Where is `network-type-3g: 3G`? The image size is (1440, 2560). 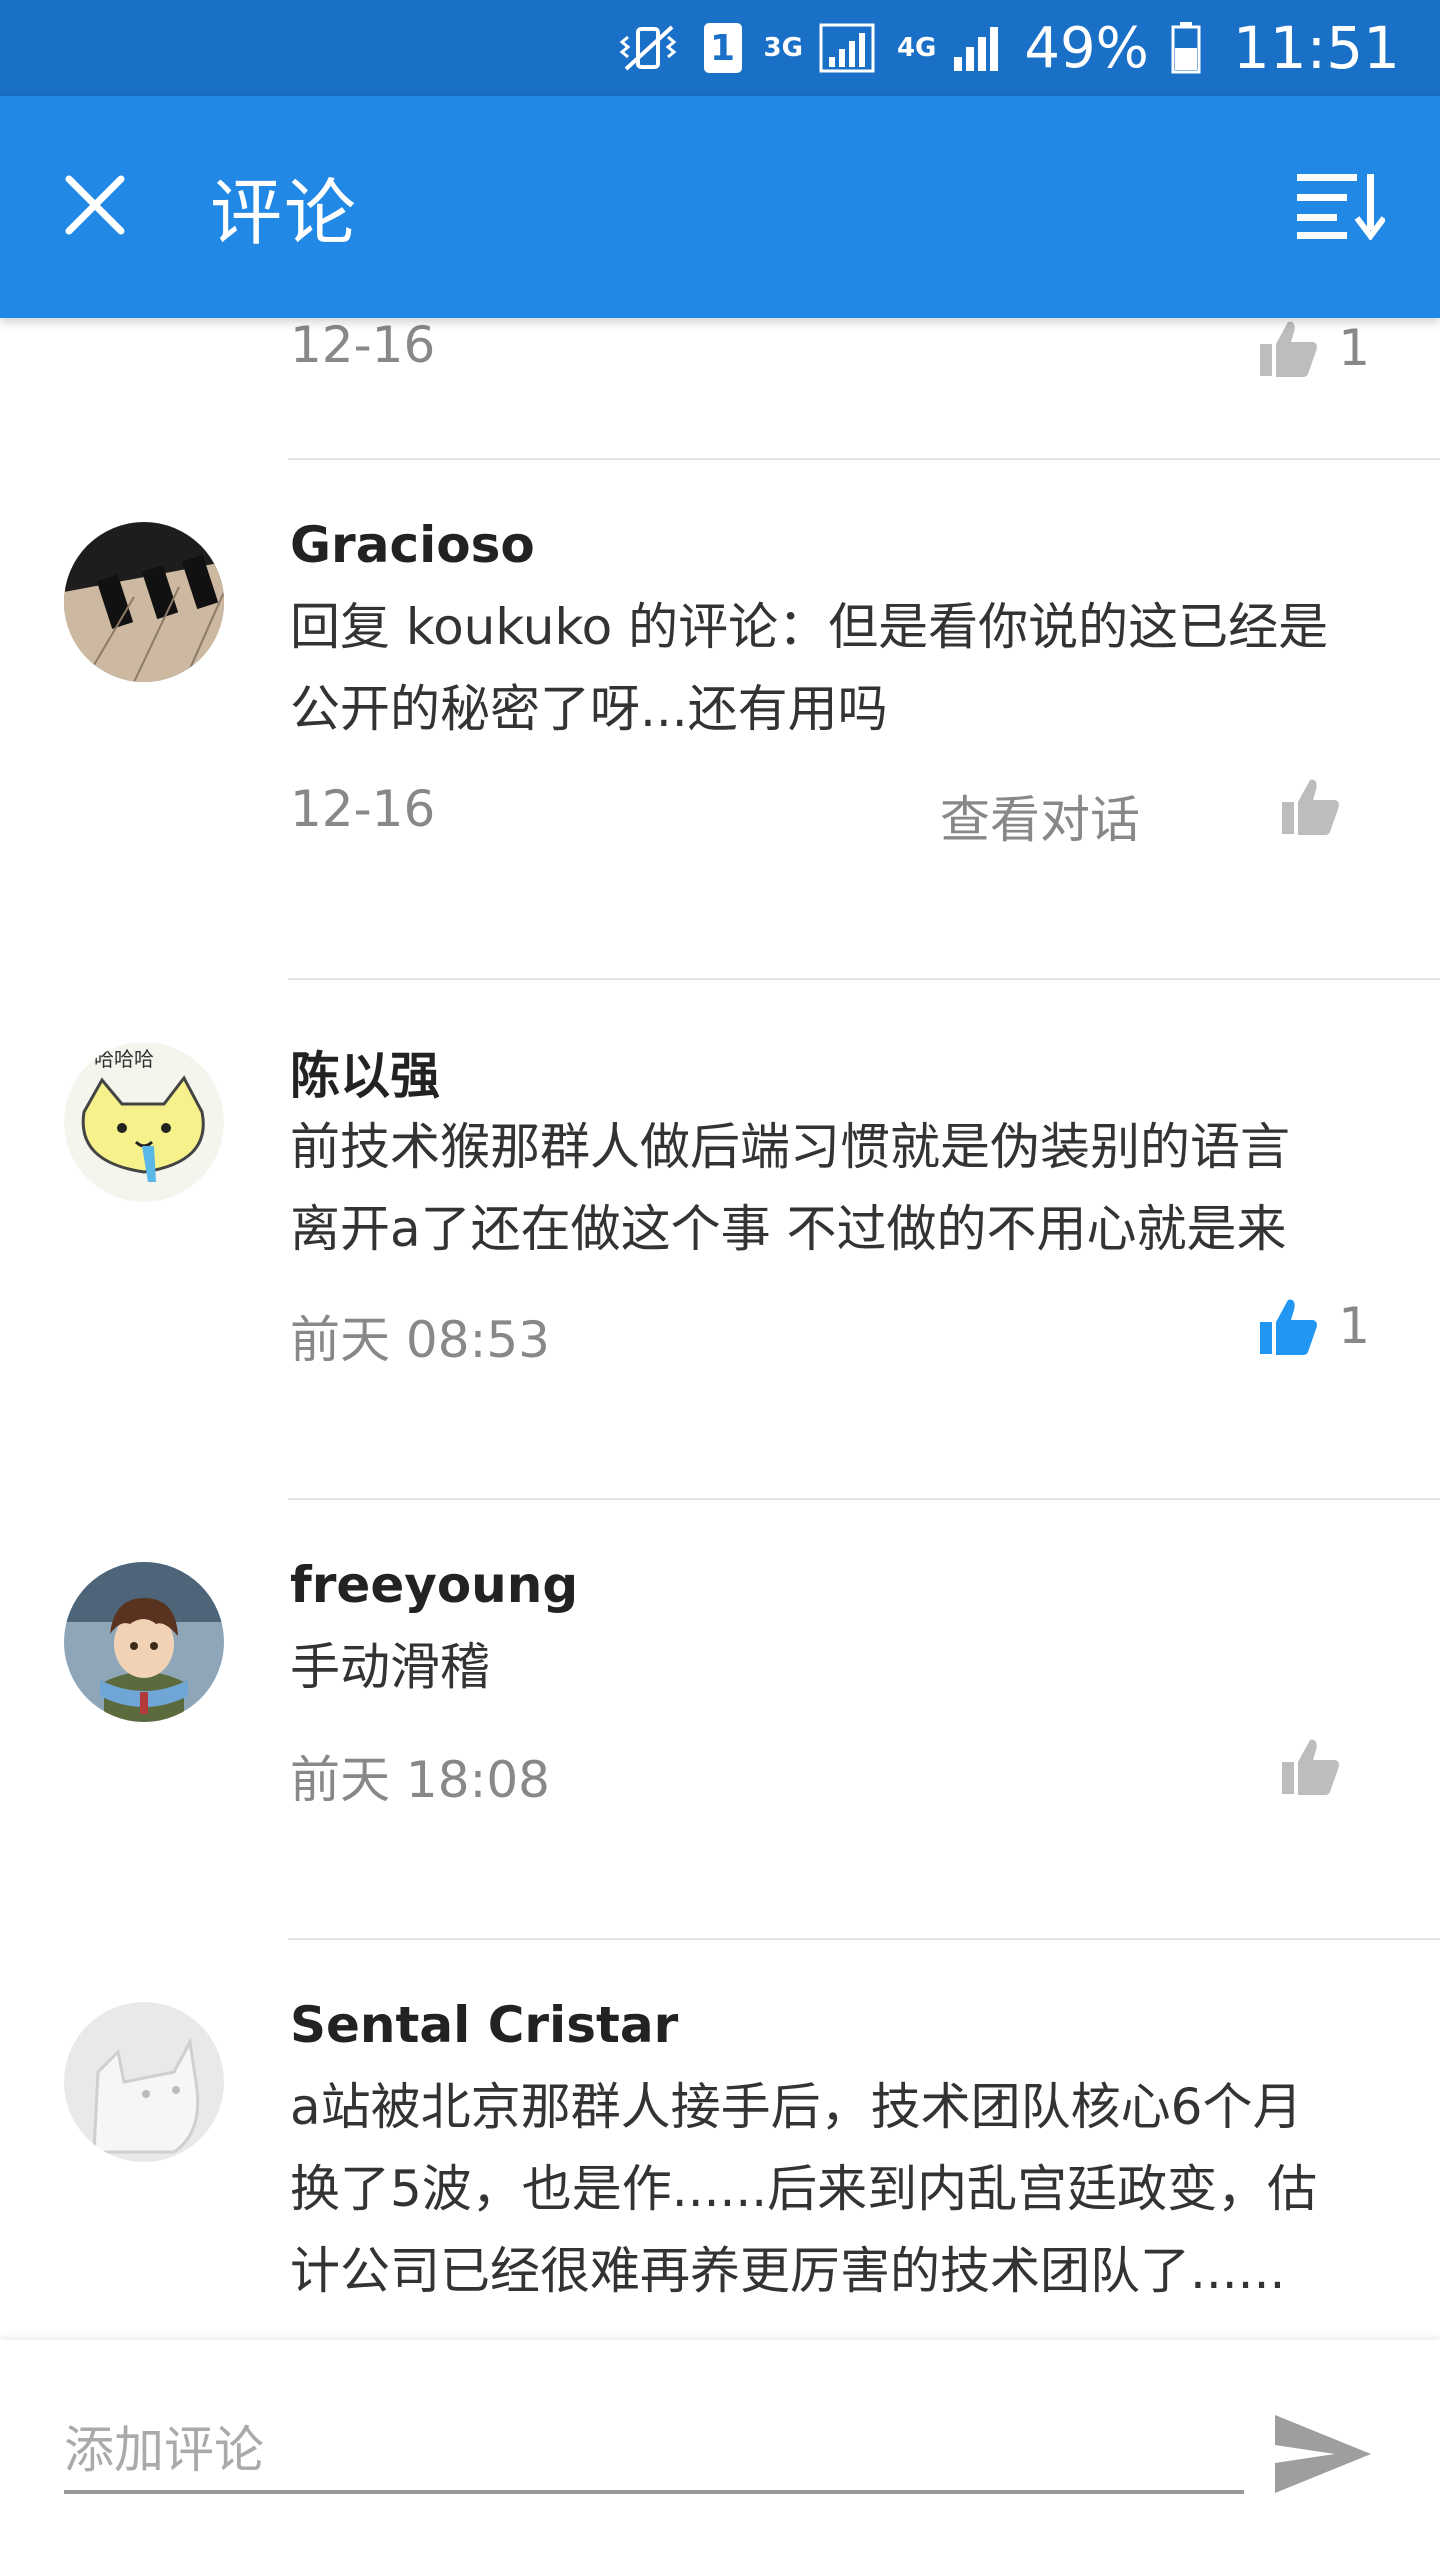 network-type-3g: 3G is located at coordinates (783, 48).